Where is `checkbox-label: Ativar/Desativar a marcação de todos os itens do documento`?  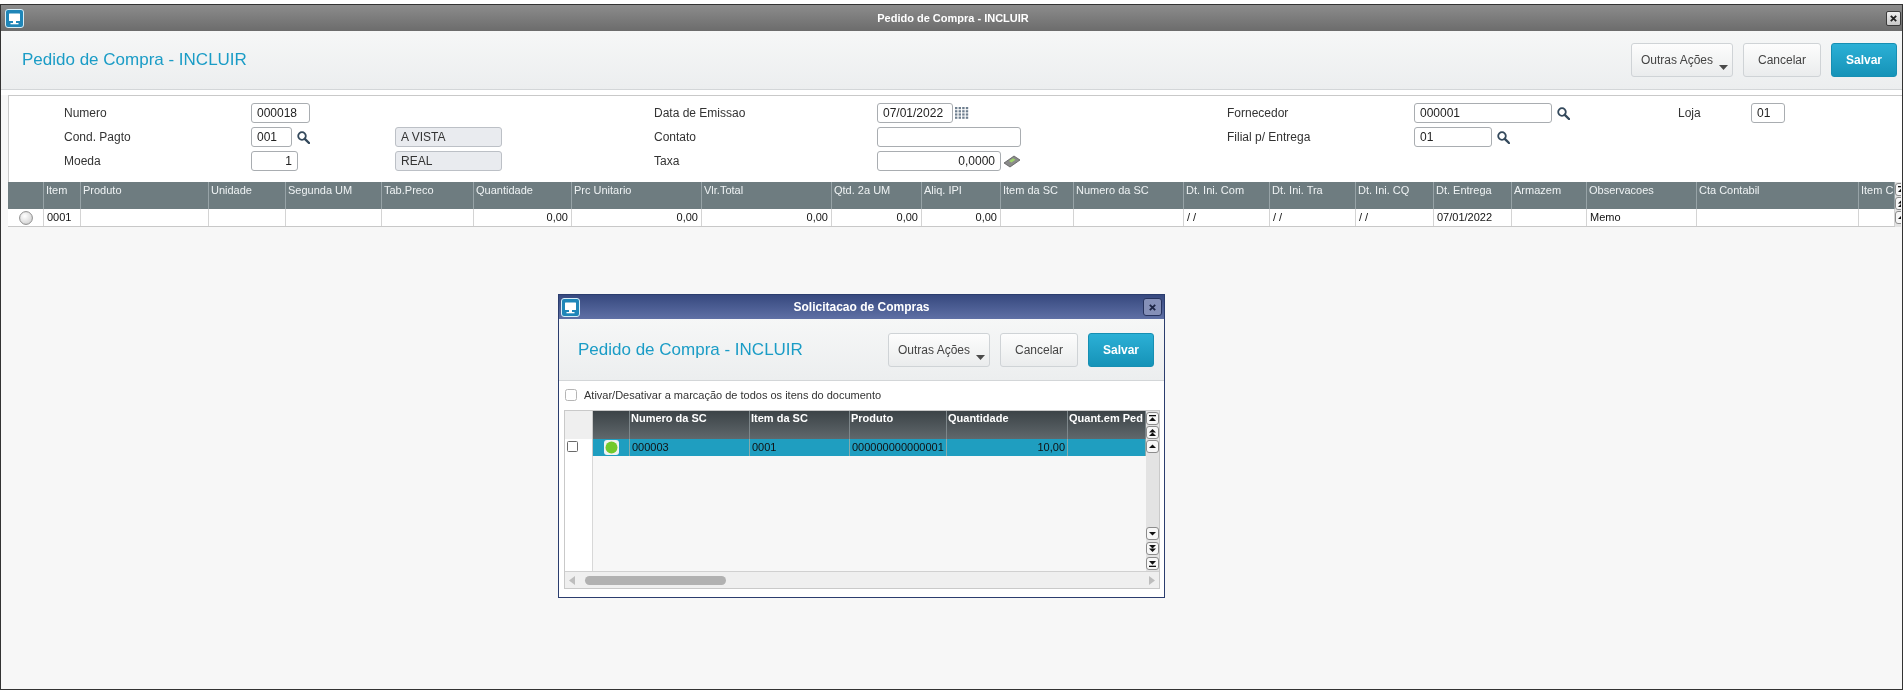
checkbox-label: Ativar/Desativar a marcação de todos os itens do documento is located at coordinates (733, 395).